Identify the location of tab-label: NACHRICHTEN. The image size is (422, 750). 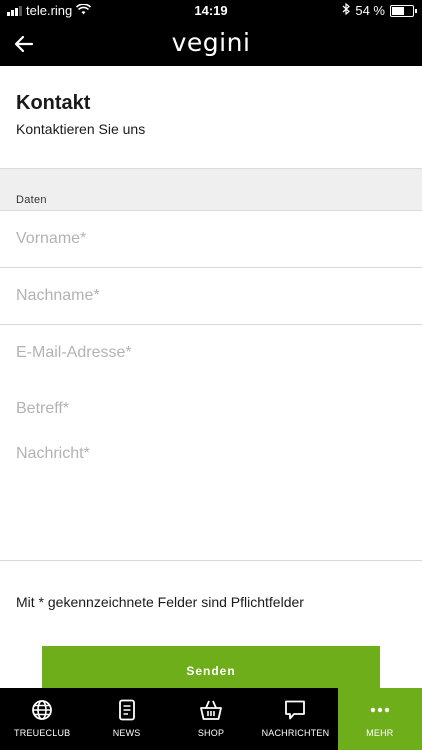
(295, 733).